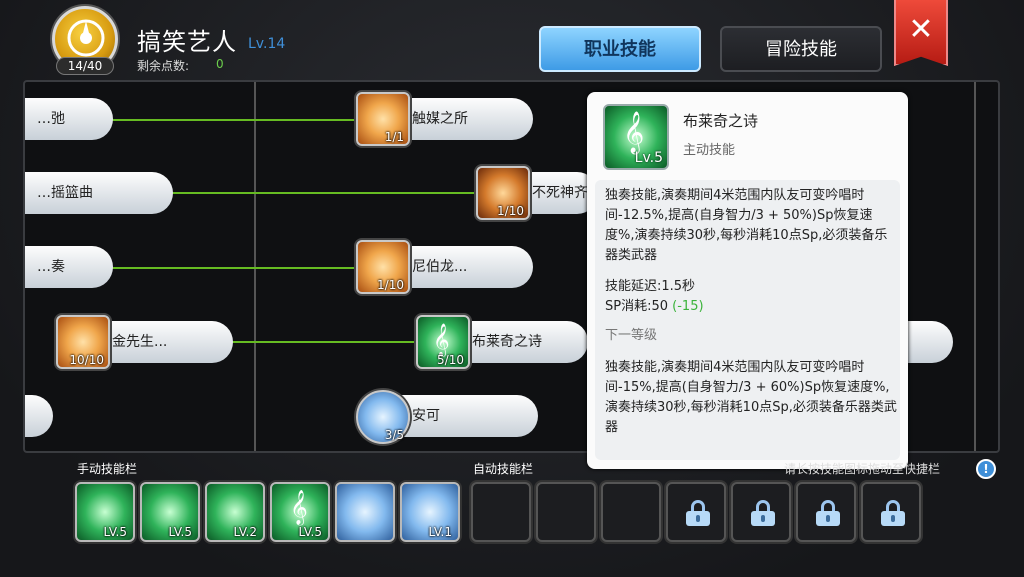  Describe the element at coordinates (83, 342) in the screenshot. I see `dancer-icon: 10/10` at that location.